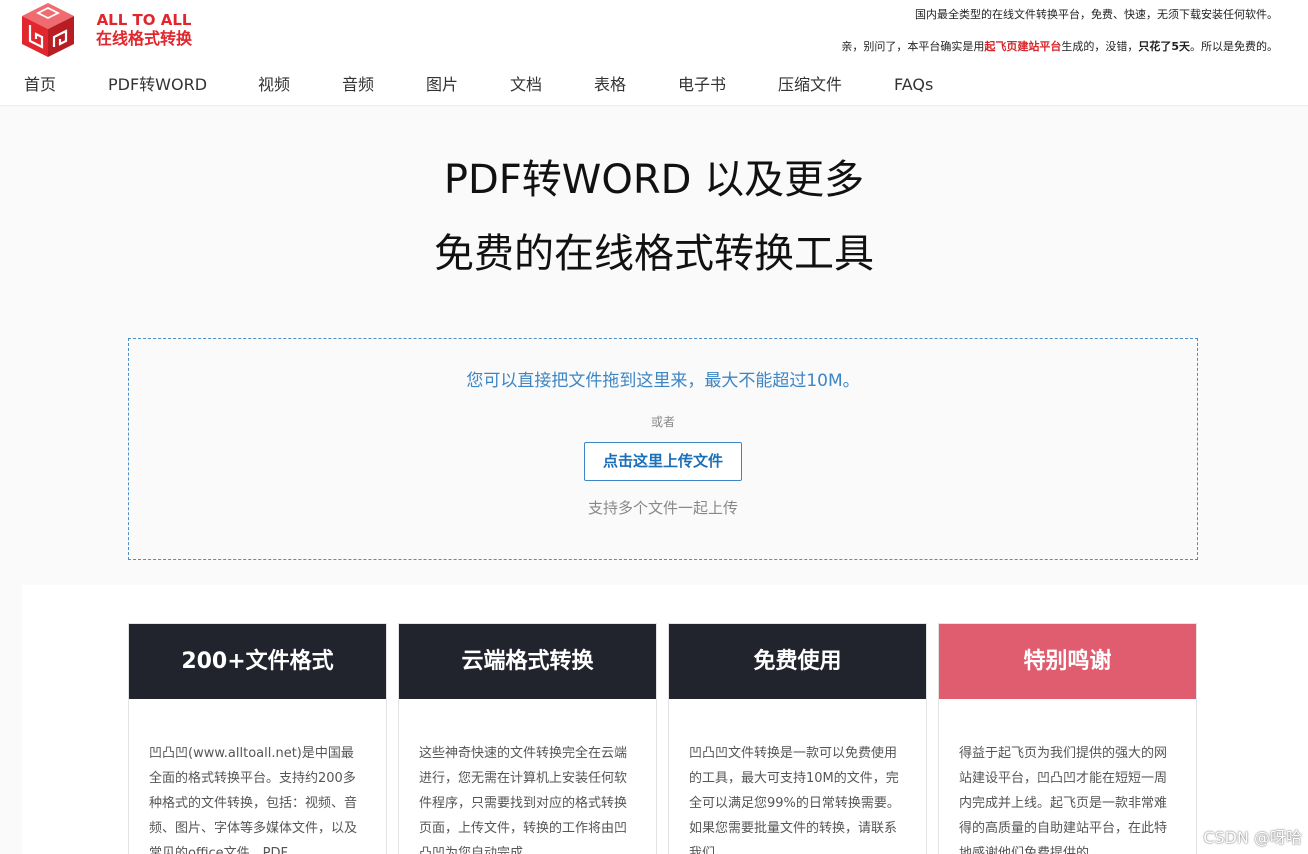 This screenshot has height=854, width=1308. I want to click on notice-line-2: 亲，别问了，本平台确实是用起飞页建站平台生成的，没错，只花了5天。所以是免费的。, so click(1059, 46).